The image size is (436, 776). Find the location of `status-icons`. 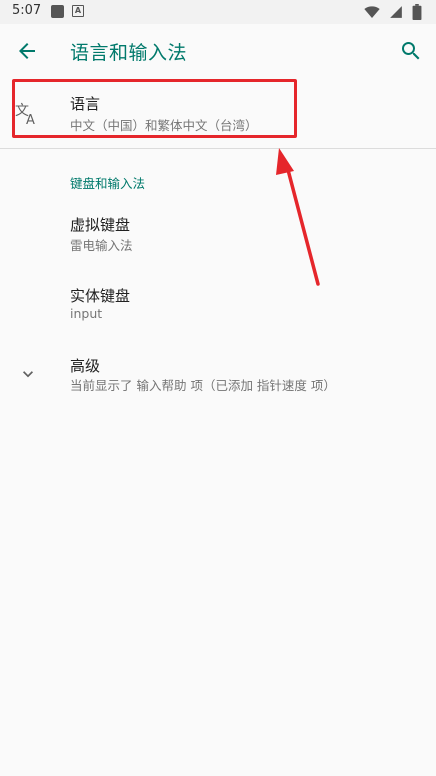

status-icons is located at coordinates (391, 12).